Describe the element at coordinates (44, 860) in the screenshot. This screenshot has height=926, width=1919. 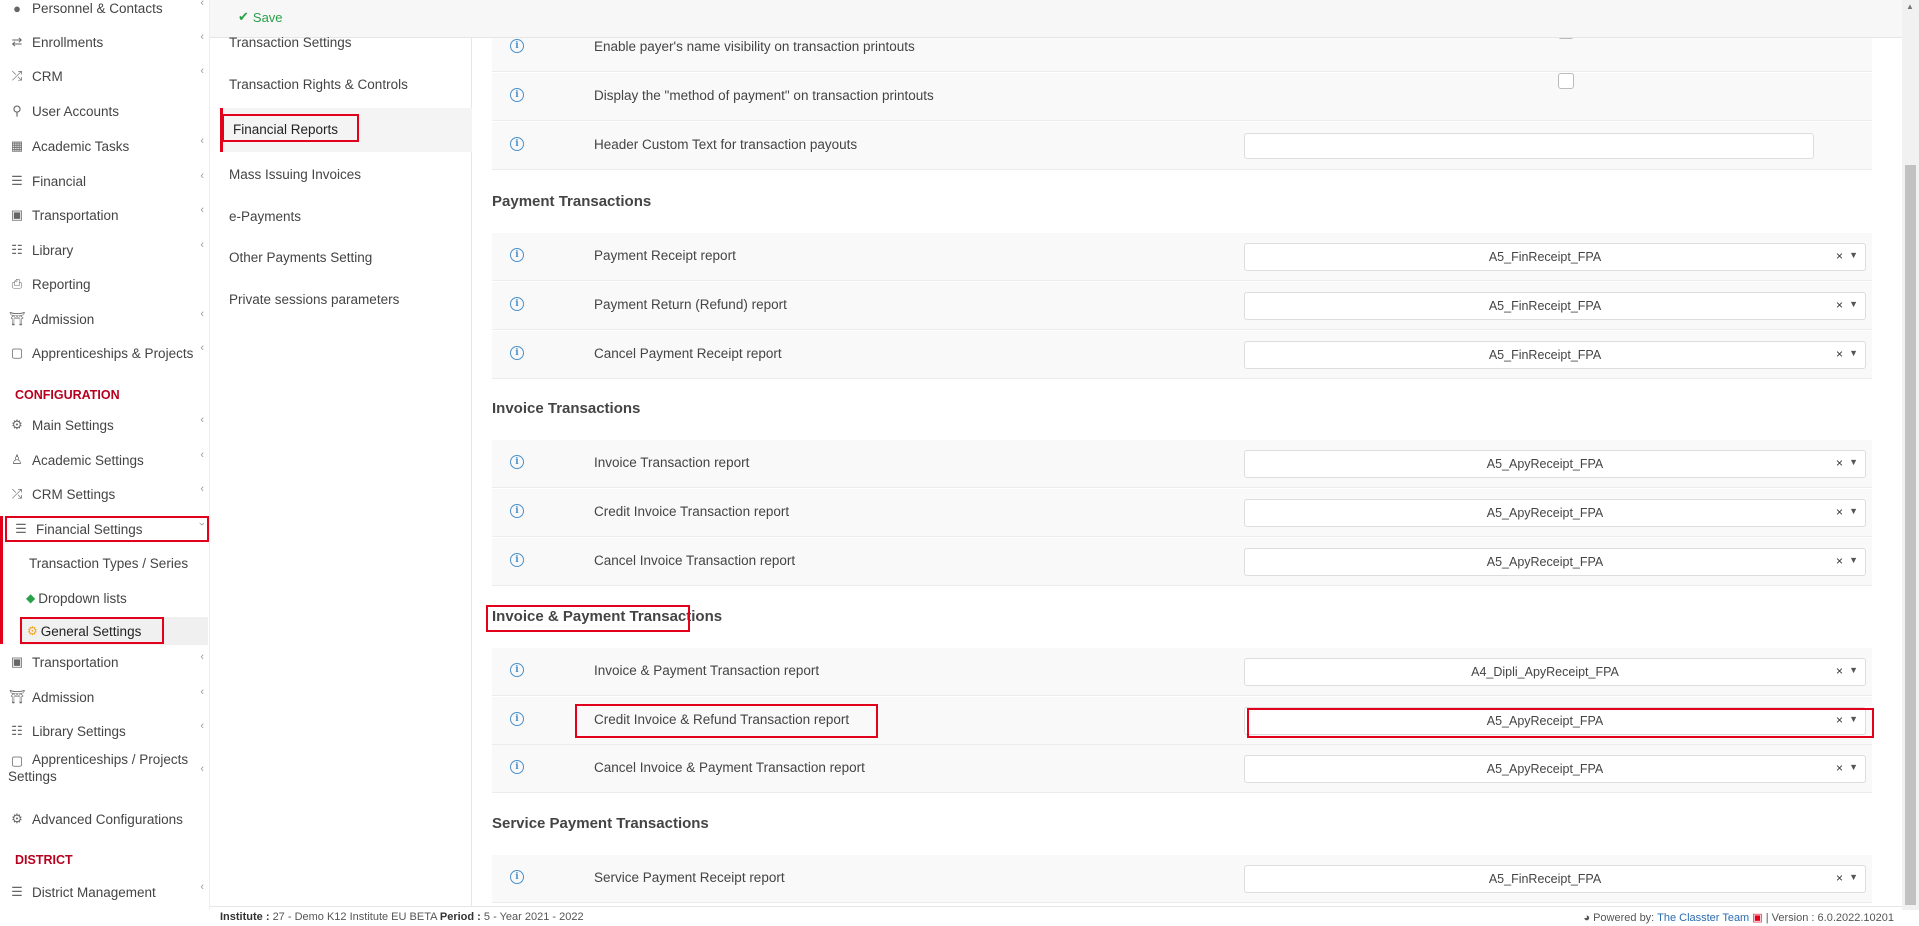
I see `section-header-district: DISTRICT` at that location.